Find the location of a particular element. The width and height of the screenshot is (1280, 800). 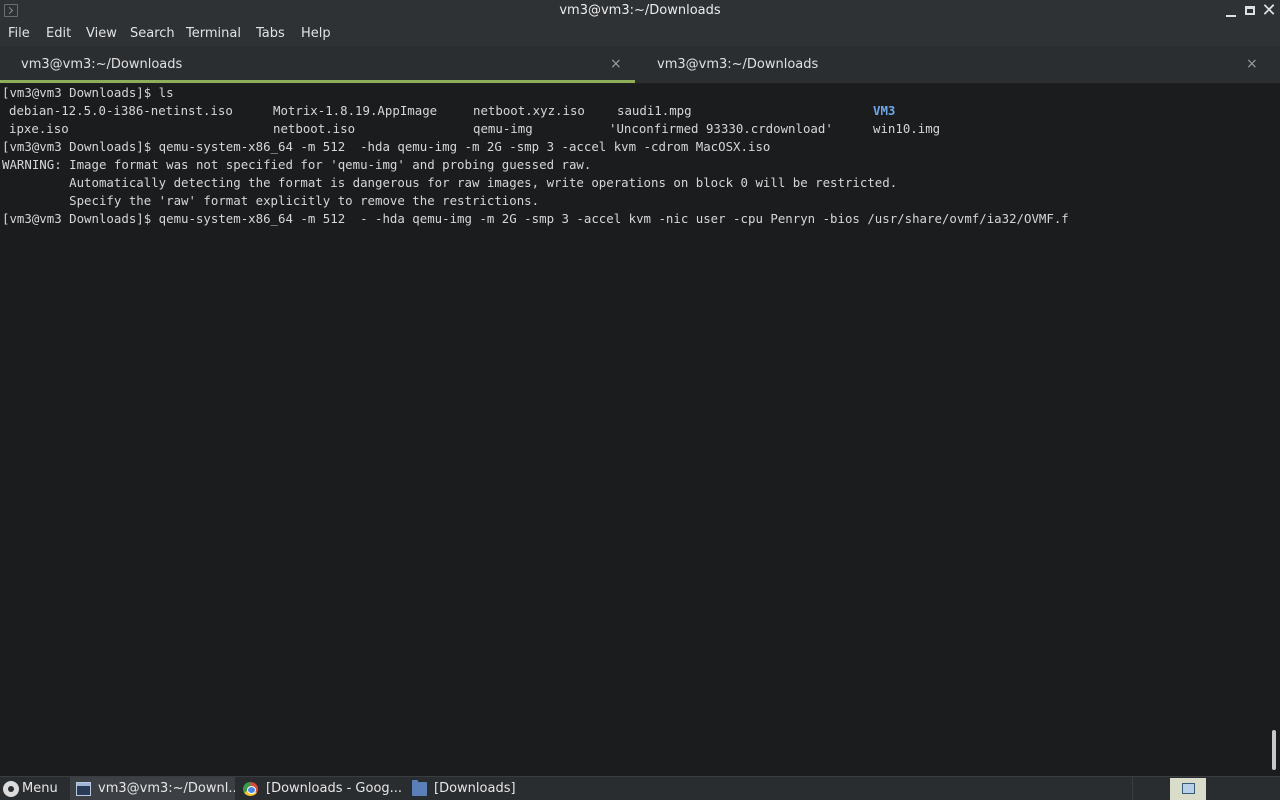

menu-terminal: Terminal is located at coordinates (213, 33).